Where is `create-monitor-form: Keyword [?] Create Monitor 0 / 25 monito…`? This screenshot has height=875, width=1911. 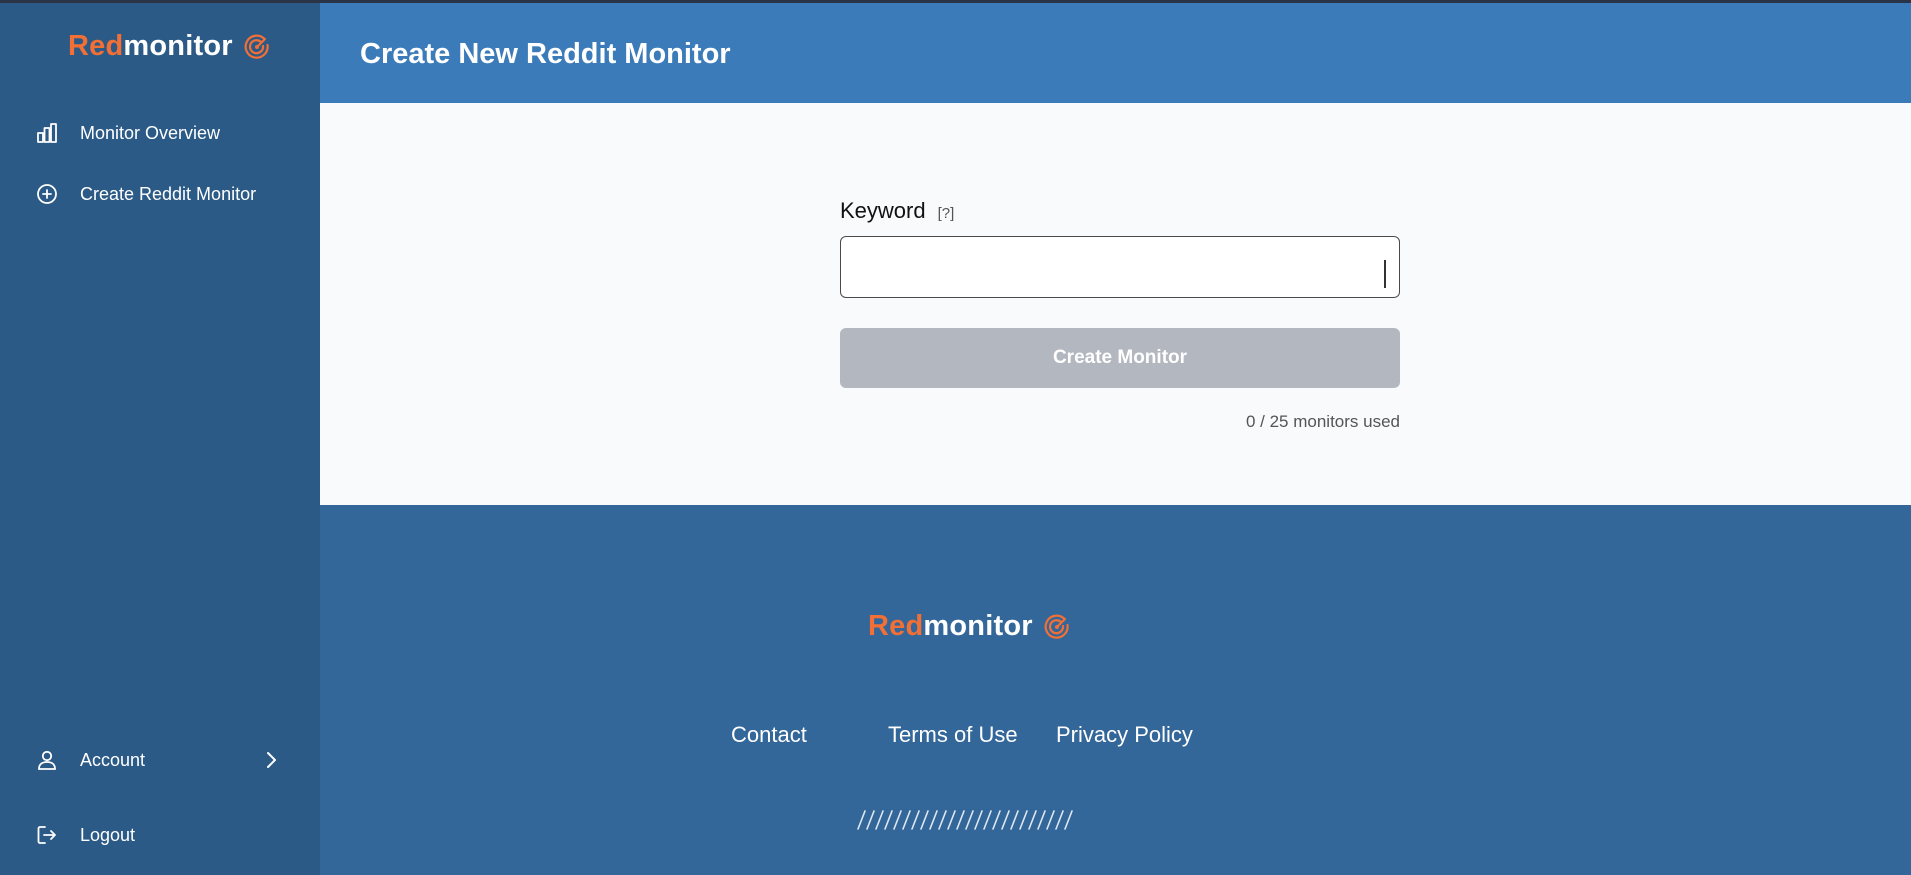 create-monitor-form: Keyword [?] Create Monitor 0 / 25 monito… is located at coordinates (1120, 315).